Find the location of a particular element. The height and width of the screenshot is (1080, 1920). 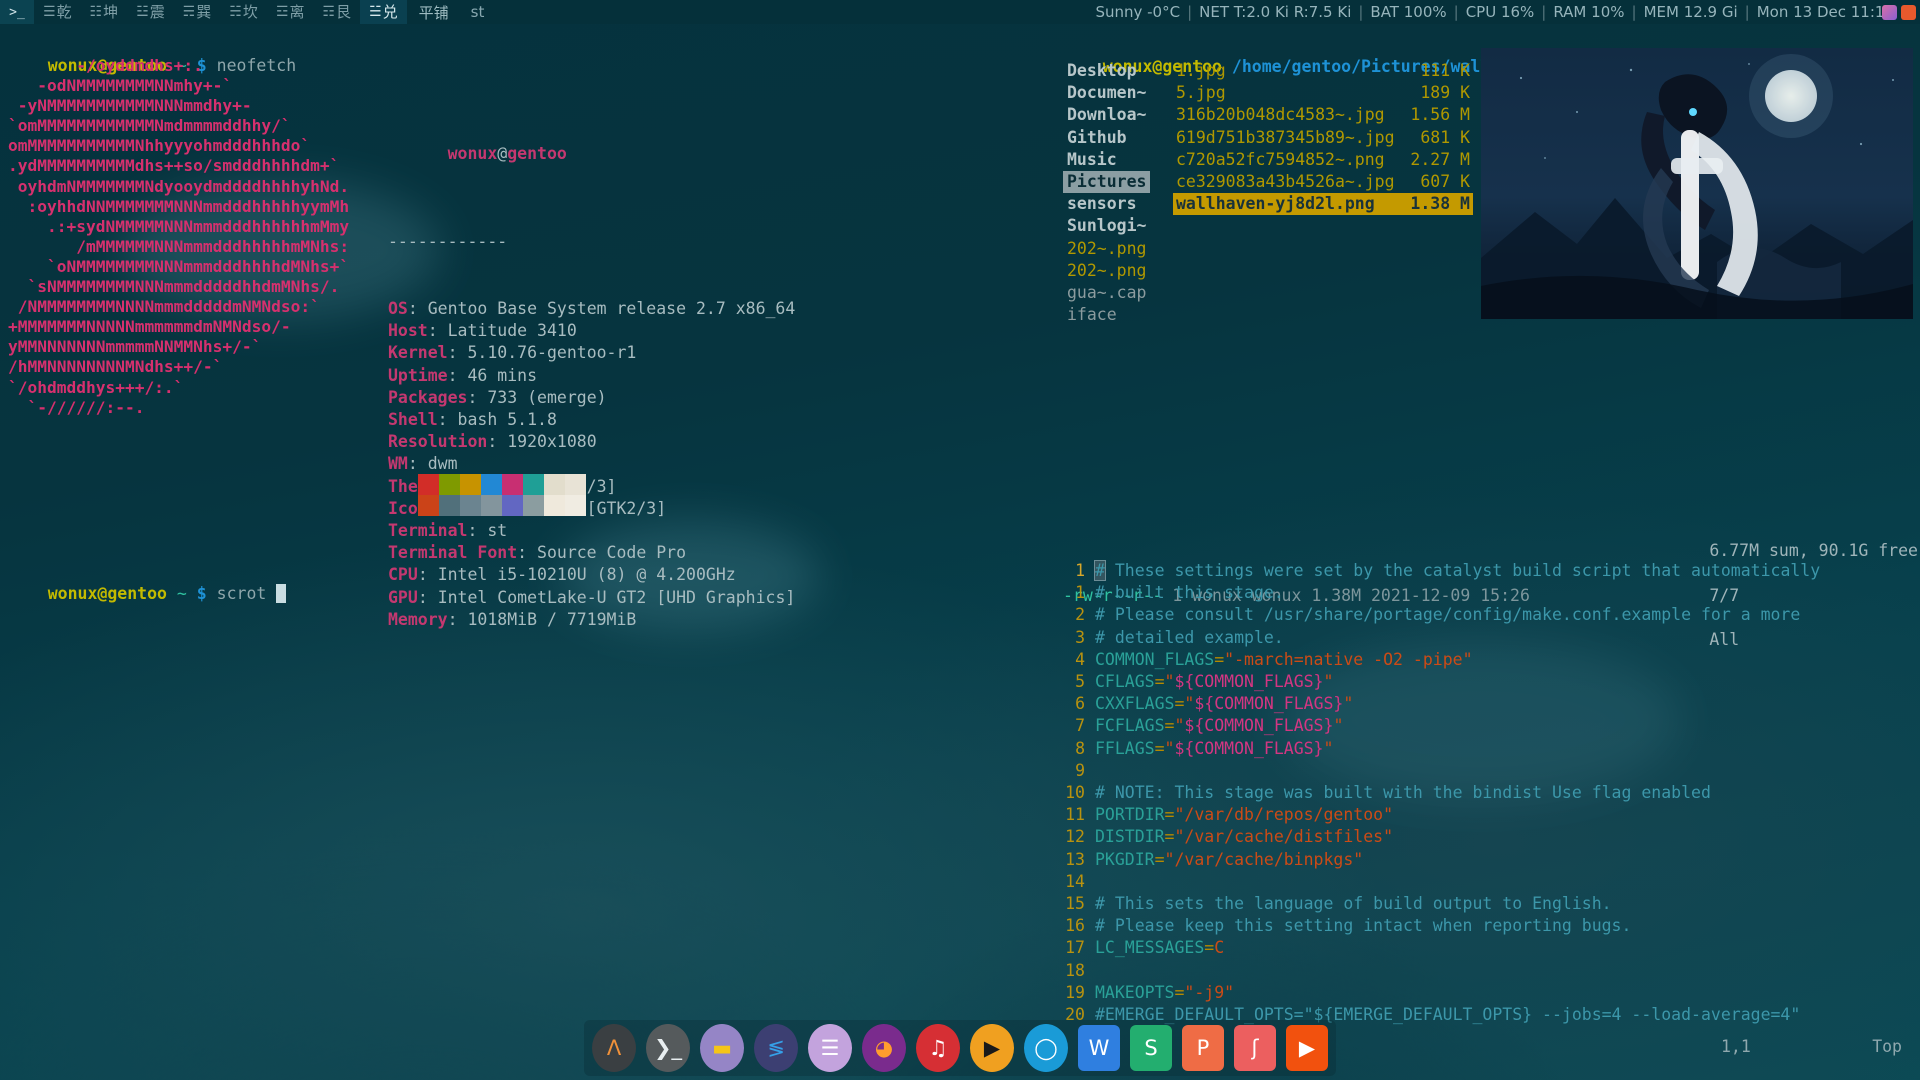

tag-2: ☷ 坤 is located at coordinates (104, 12).